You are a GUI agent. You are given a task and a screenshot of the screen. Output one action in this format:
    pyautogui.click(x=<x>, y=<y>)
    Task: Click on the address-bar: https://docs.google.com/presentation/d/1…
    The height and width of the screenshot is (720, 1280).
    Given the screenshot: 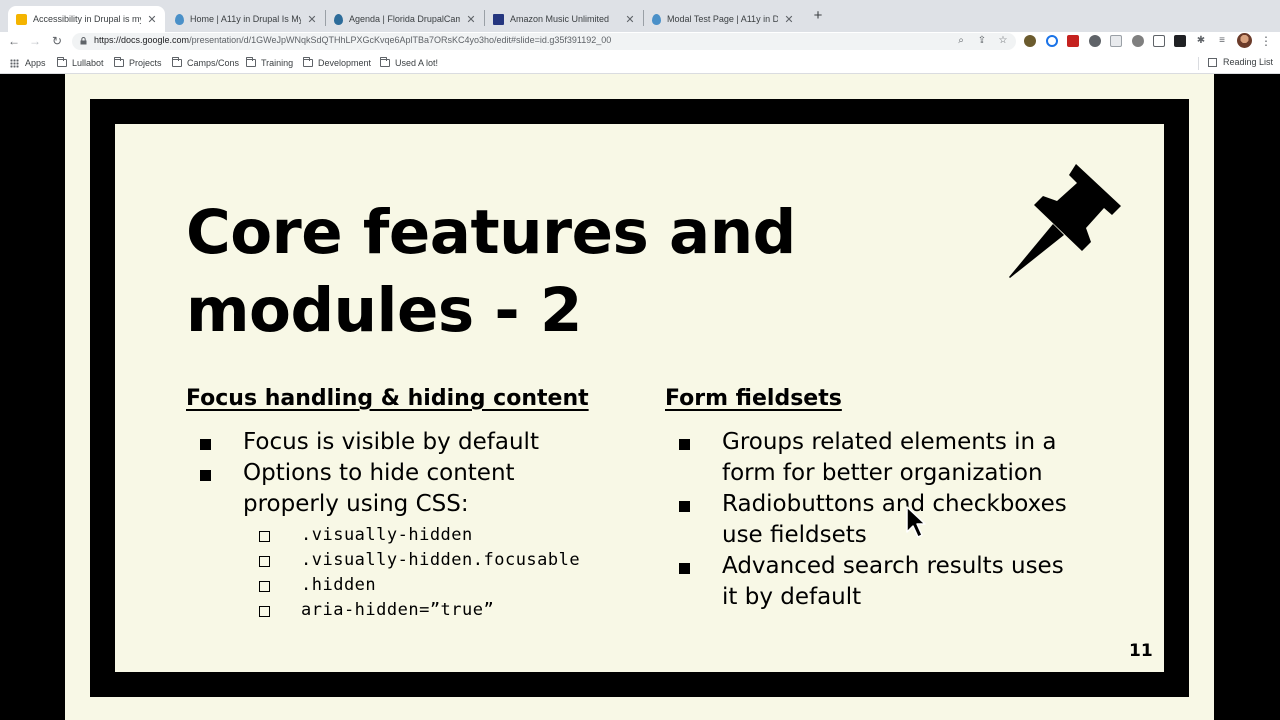 What is the action you would take?
    pyautogui.click(x=544, y=41)
    